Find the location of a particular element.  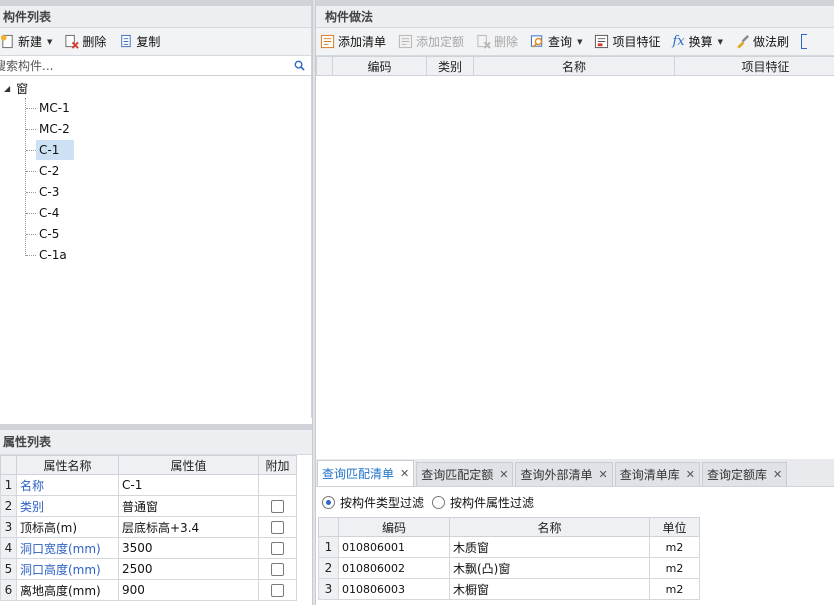

property-value: 普通窗 is located at coordinates (188, 506).